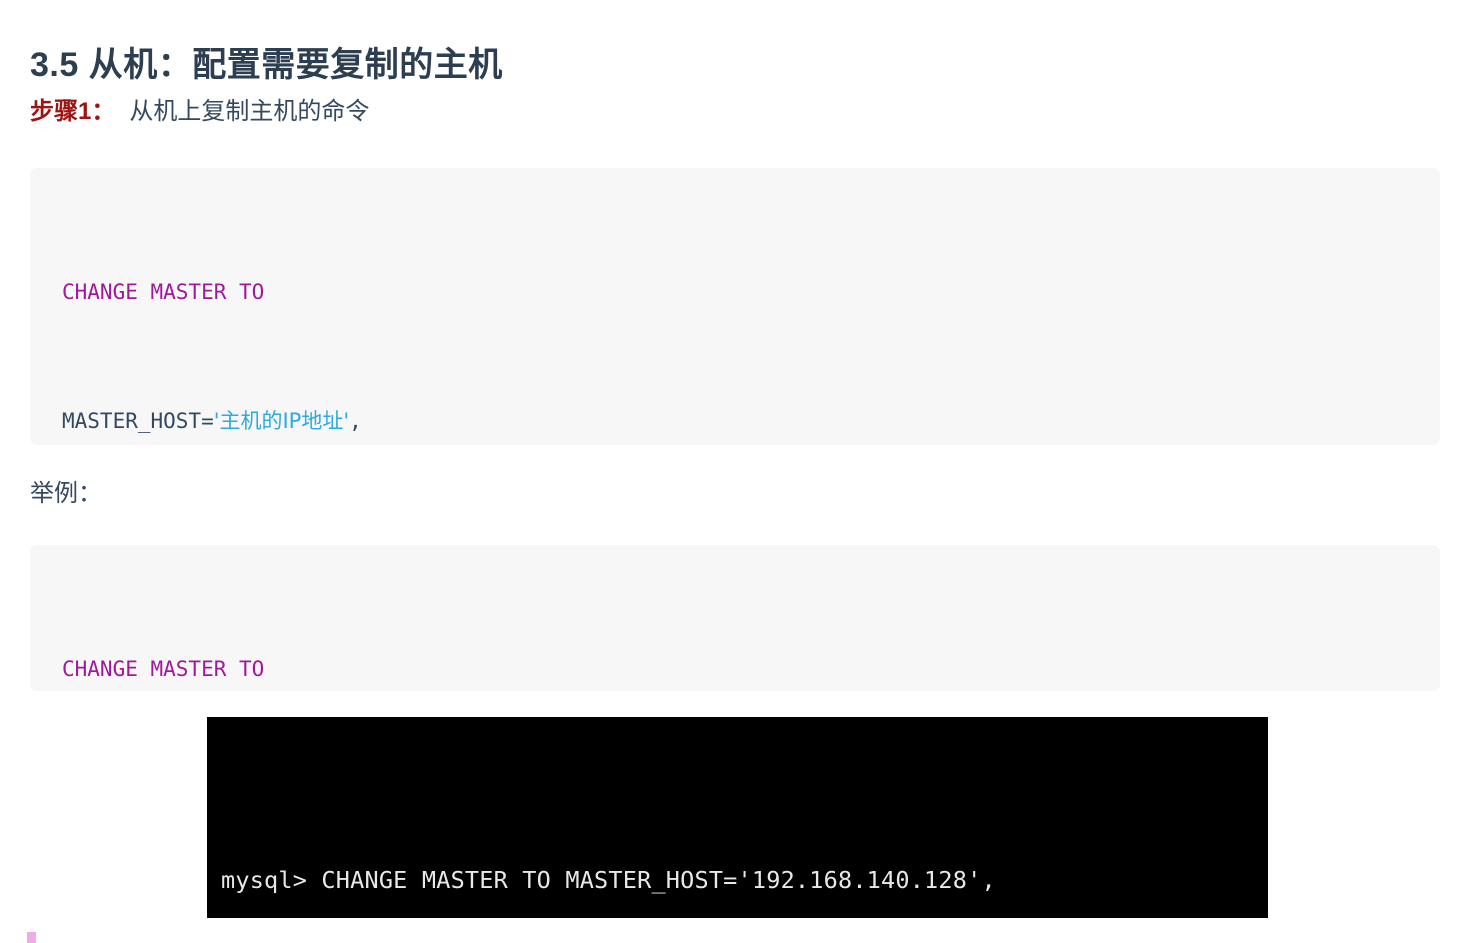  What do you see at coordinates (281, 421) in the screenshot?
I see `sql-string: '主机的IP地址'` at bounding box center [281, 421].